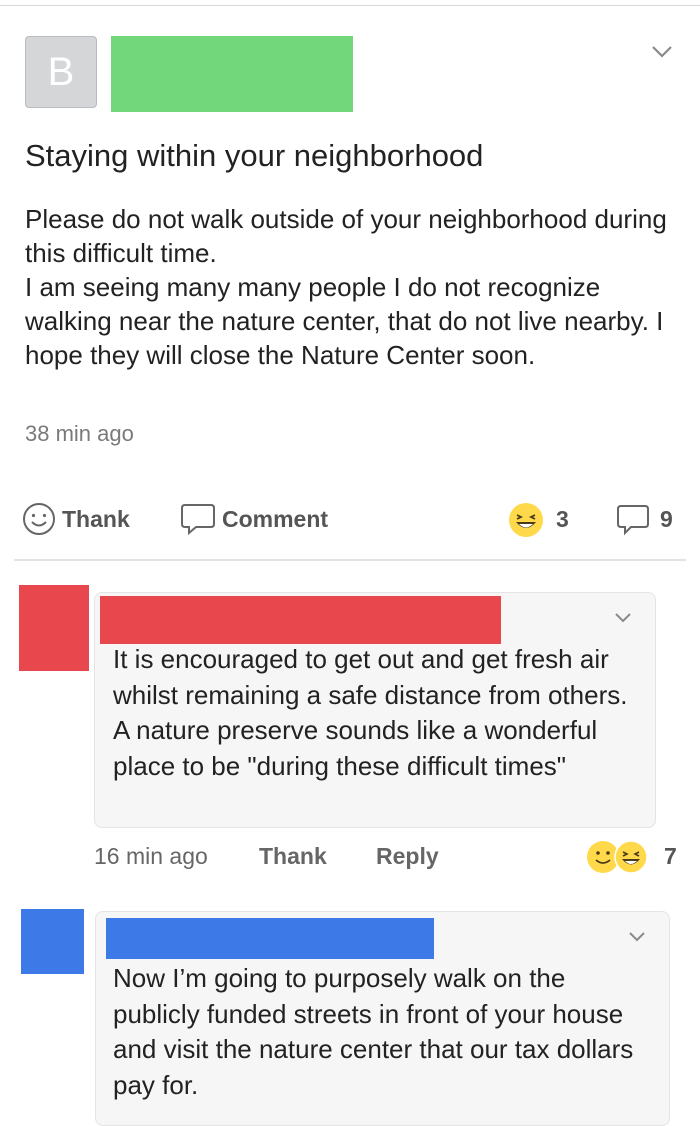 This screenshot has width=700, height=1126. I want to click on reaction-count: 3, so click(562, 519).